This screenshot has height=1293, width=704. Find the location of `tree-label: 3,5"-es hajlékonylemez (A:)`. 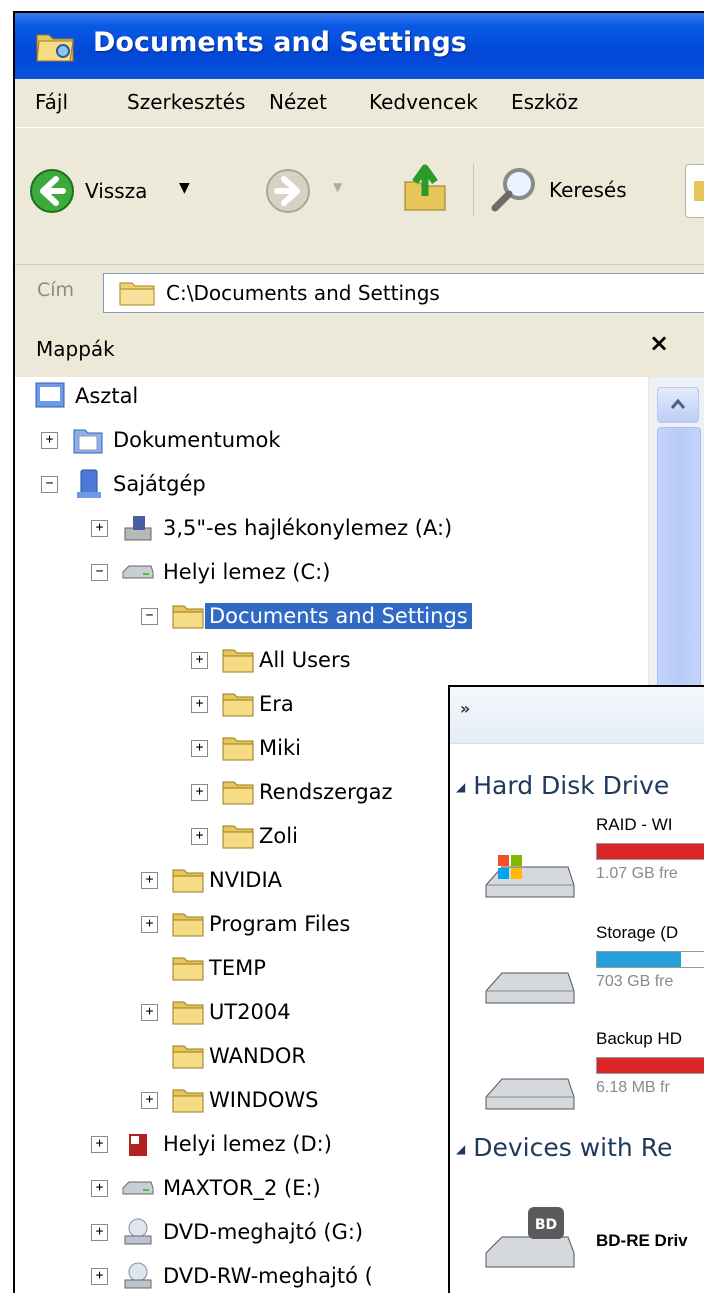

tree-label: 3,5"-es hajlékonylemez (A:) is located at coordinates (308, 528).